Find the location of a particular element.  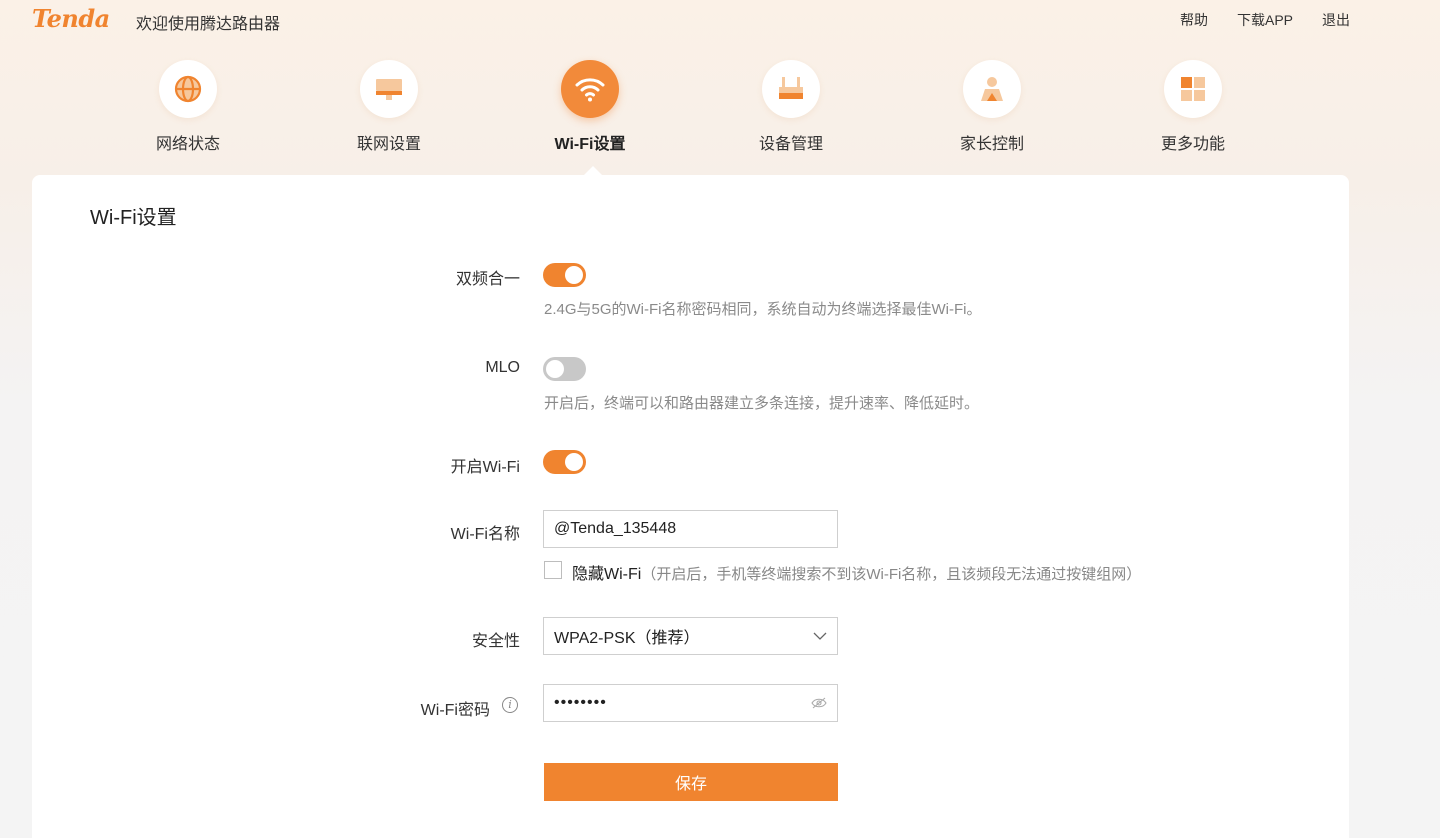

router-icon is located at coordinates (791, 89).